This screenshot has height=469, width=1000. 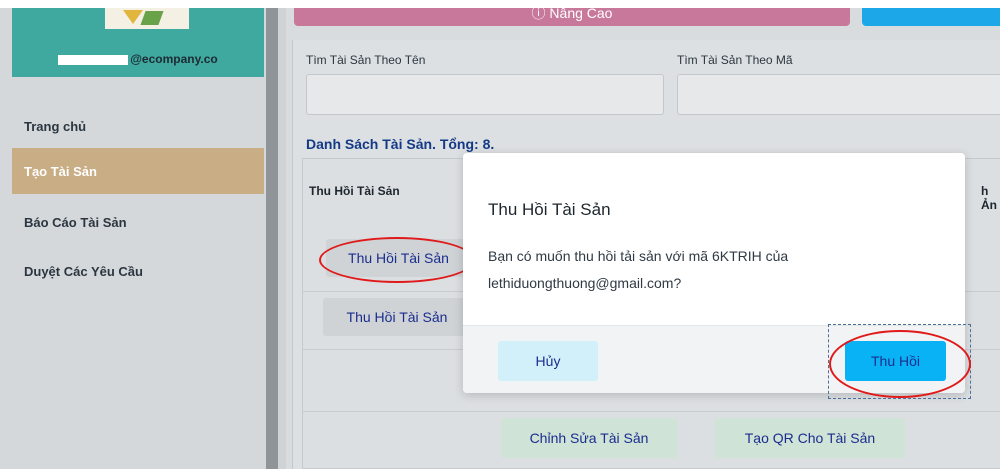 What do you see at coordinates (485, 94) in the screenshot?
I see `search-name-input` at bounding box center [485, 94].